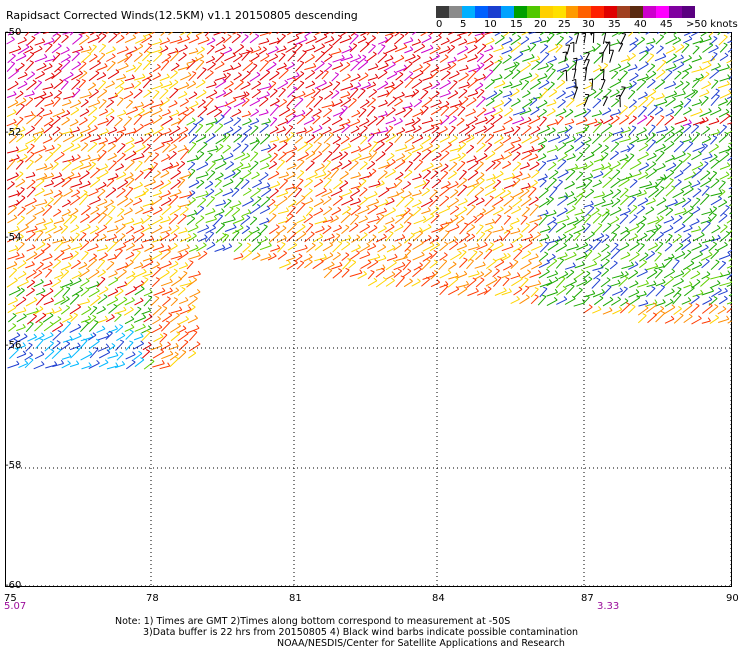 The width and height of the screenshot is (740, 650). What do you see at coordinates (588, 24) in the screenshot?
I see `legend-label: 30` at bounding box center [588, 24].